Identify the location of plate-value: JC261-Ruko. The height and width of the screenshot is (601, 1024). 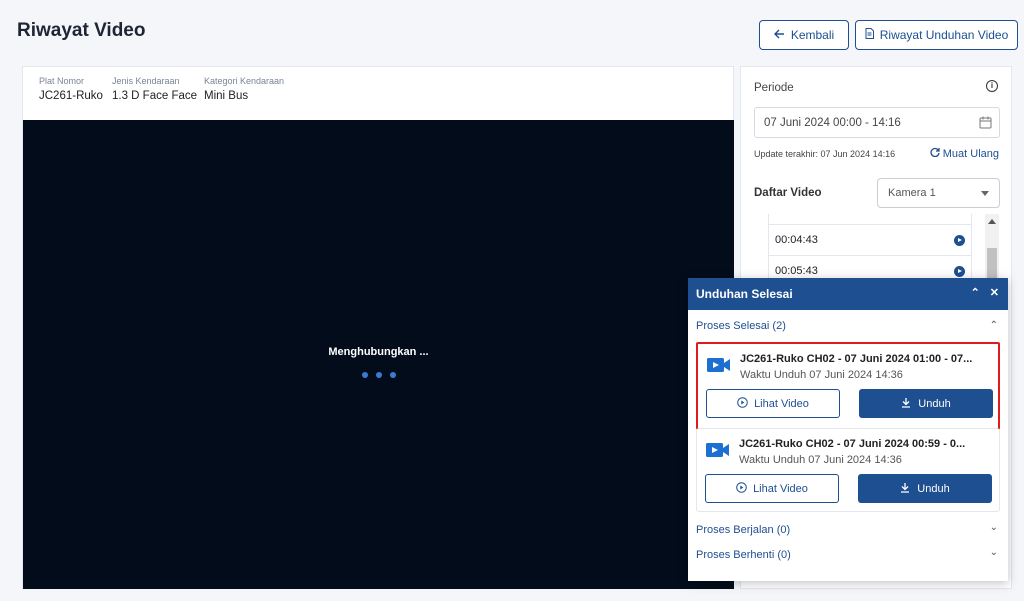
(71, 96).